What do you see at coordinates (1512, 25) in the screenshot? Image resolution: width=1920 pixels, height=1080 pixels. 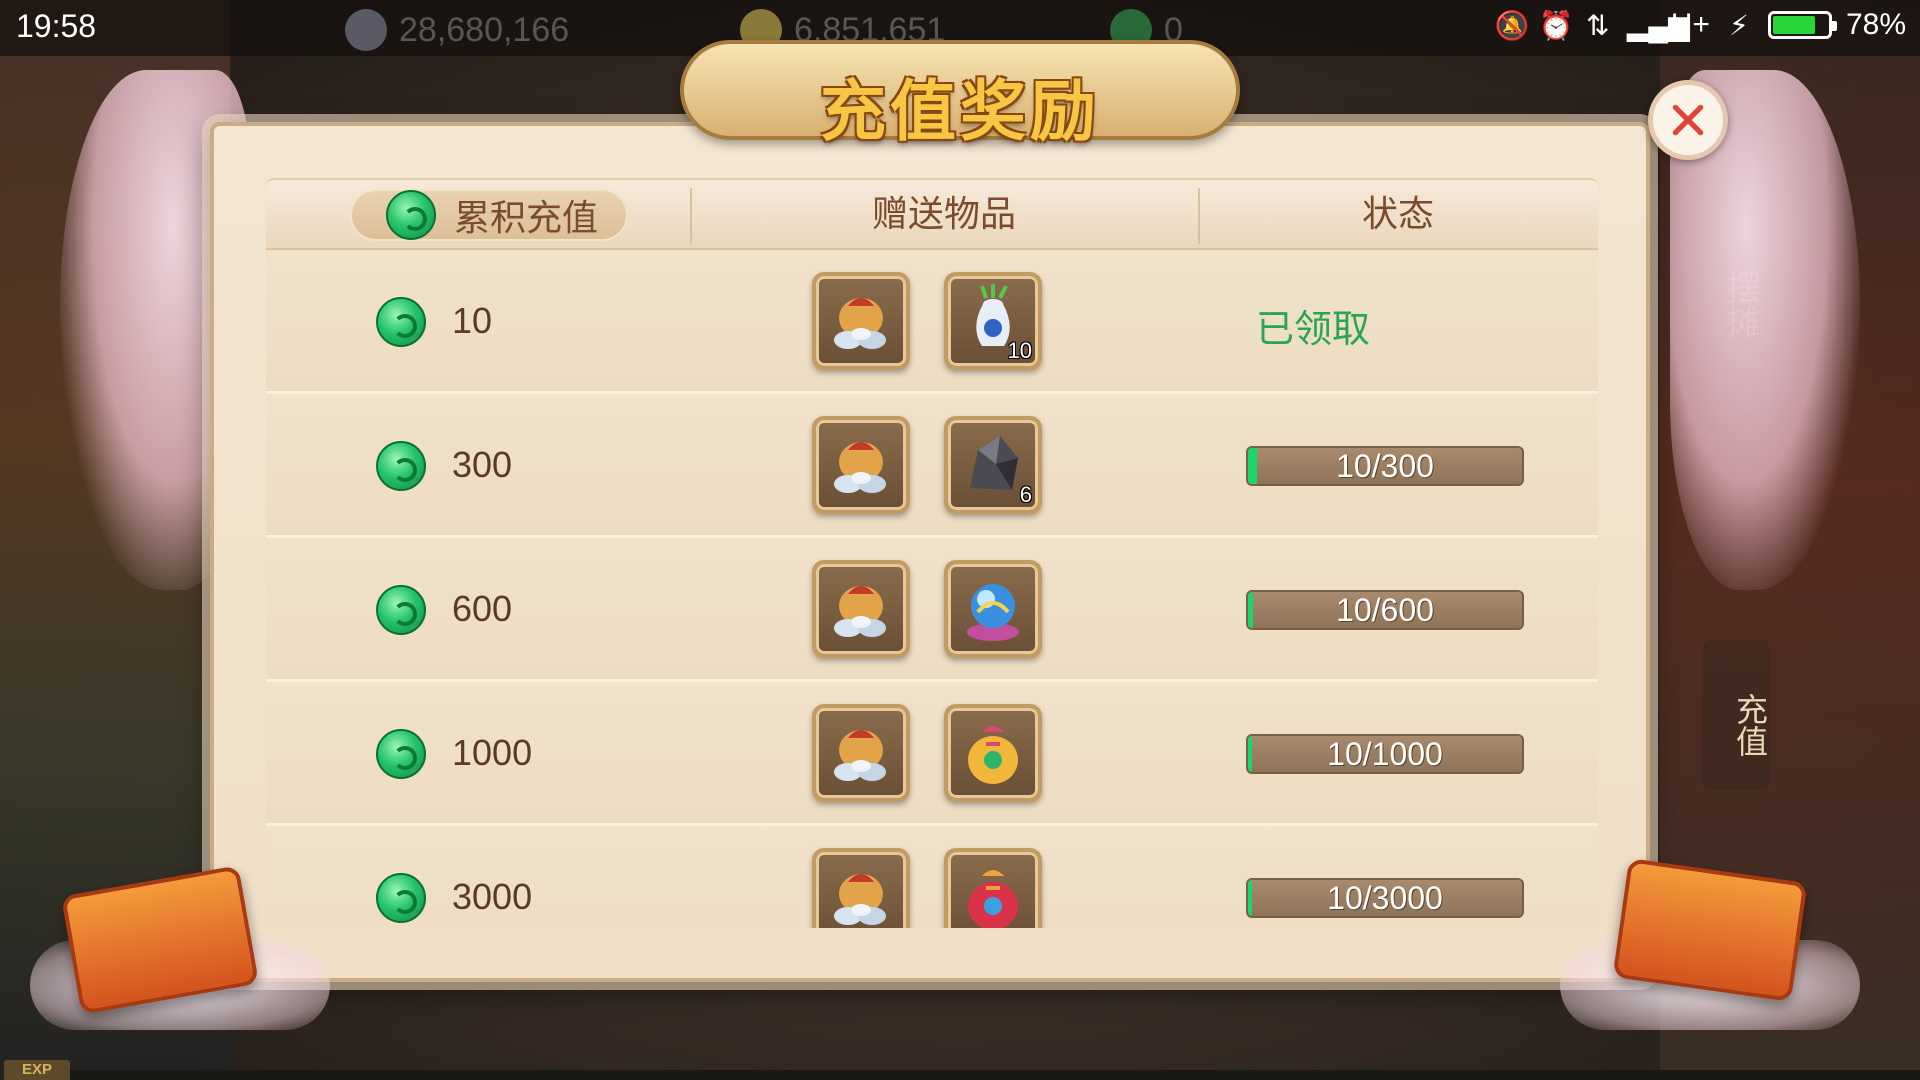 I see `mute-icon: 🔕` at bounding box center [1512, 25].